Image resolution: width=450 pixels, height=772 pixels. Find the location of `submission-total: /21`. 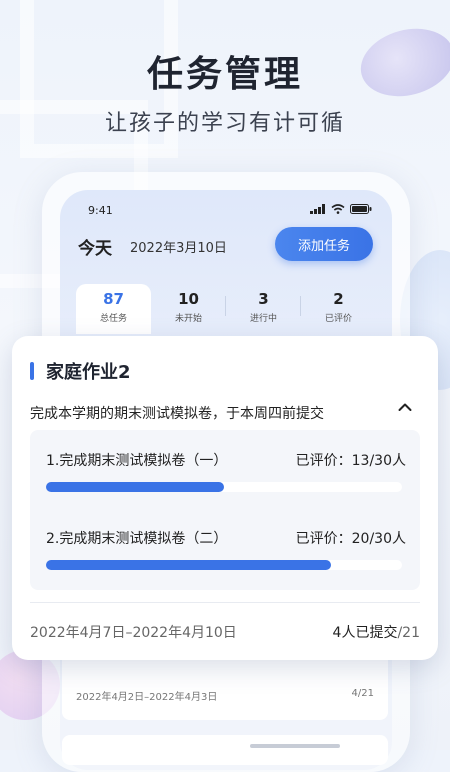

submission-total: /21 is located at coordinates (408, 633).